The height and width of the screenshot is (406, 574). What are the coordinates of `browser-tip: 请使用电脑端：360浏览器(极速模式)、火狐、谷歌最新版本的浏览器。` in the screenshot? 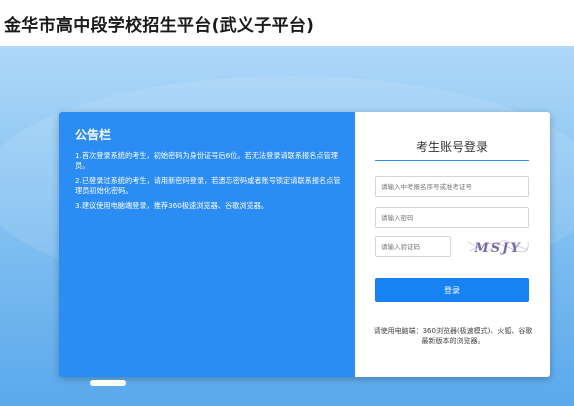 It's located at (453, 336).